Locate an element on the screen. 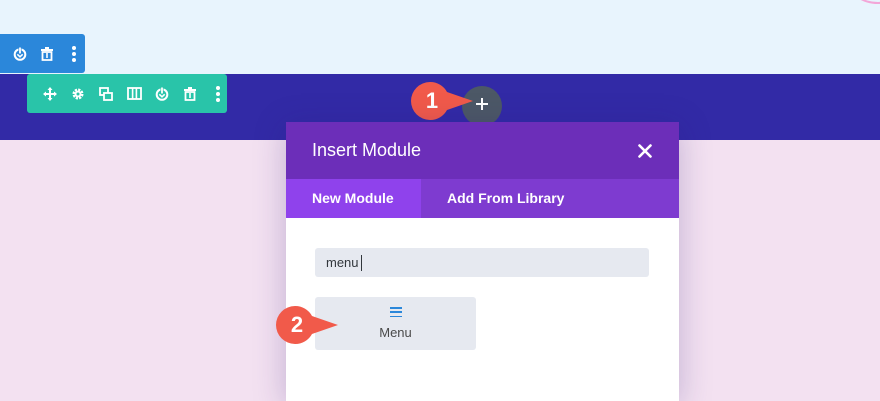 This screenshot has width=880, height=401. duplicate-icon is located at coordinates (106, 94).